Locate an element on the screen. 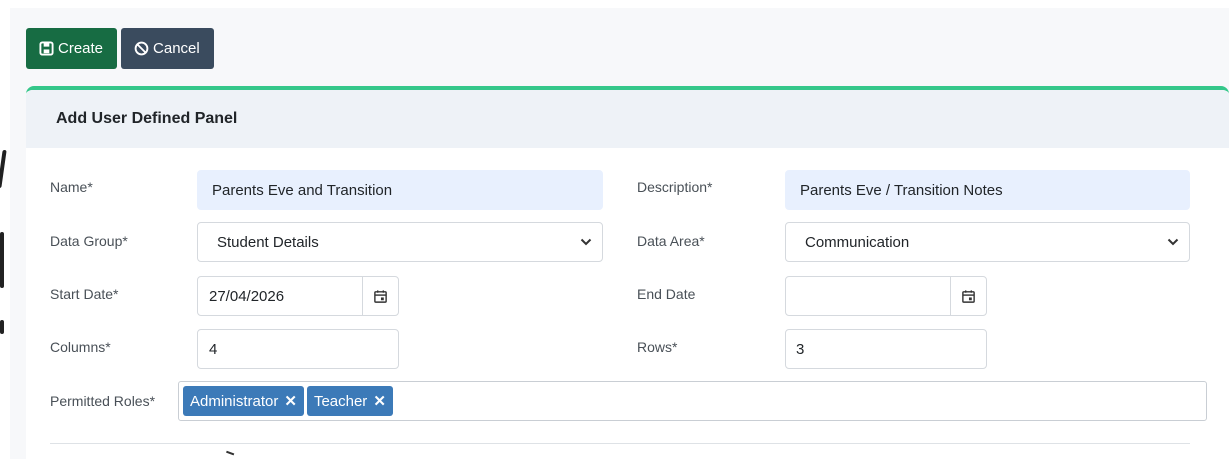 The height and width of the screenshot is (459, 1229). start-date-picker-button is located at coordinates (380, 296).